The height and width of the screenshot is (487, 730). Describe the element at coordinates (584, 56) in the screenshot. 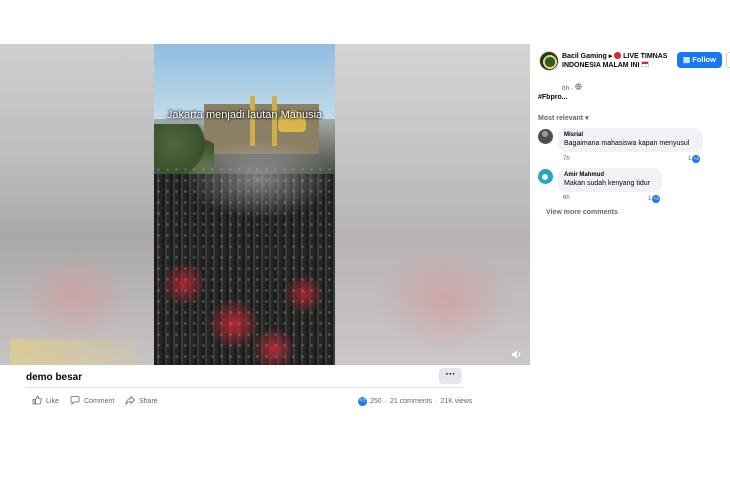

I see `page-name: Bacil Gaming` at that location.